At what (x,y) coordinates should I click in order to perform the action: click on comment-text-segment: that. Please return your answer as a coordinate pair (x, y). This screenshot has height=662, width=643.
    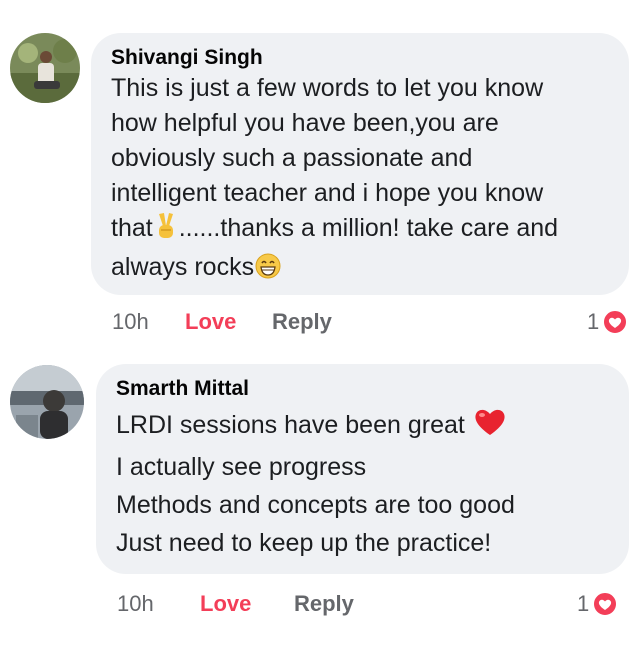
    Looking at the image, I should click on (132, 228).